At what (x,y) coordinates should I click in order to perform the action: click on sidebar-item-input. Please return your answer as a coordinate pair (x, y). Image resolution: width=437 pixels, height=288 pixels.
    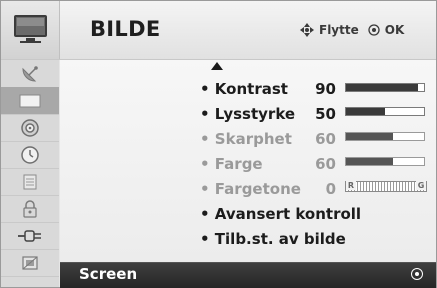
    Looking at the image, I should click on (30, 236).